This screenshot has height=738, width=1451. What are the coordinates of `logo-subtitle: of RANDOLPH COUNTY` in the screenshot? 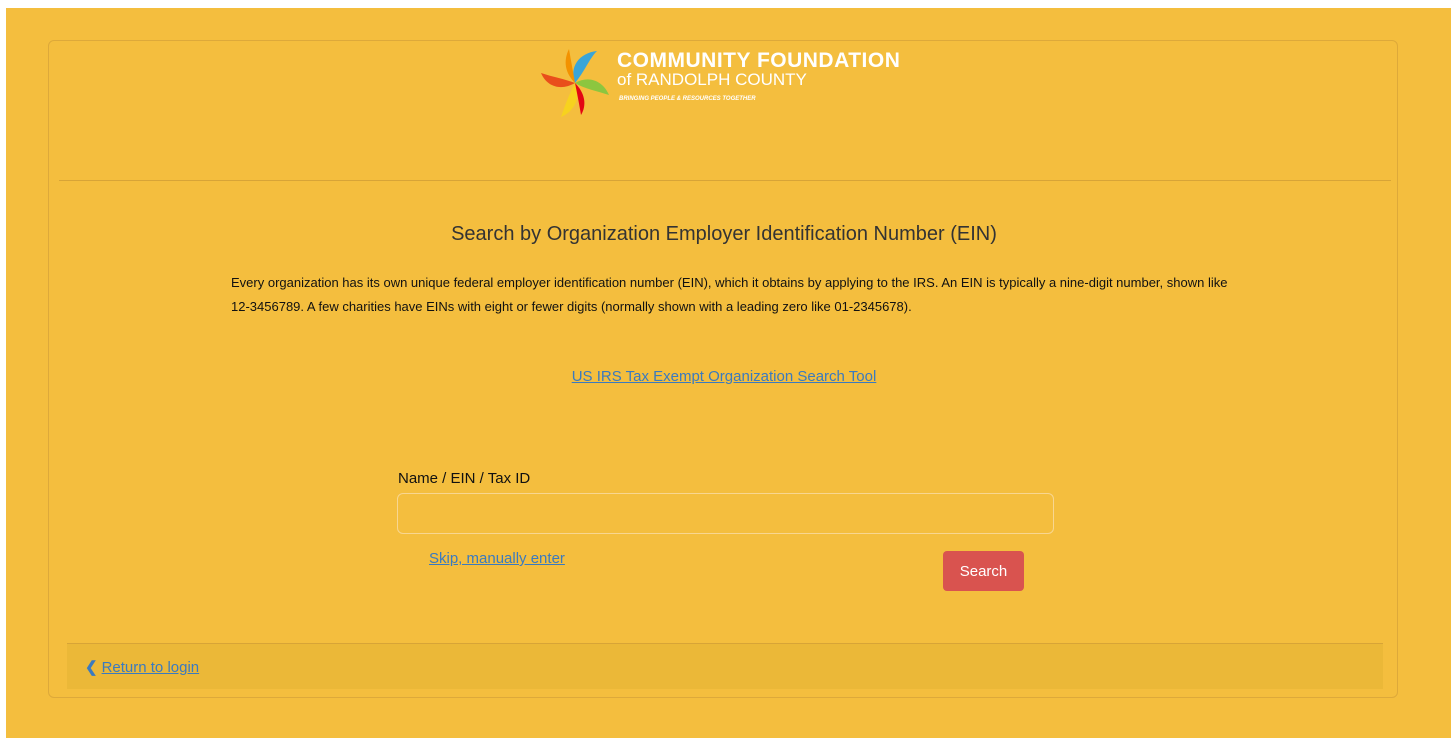 It's located at (712, 79).